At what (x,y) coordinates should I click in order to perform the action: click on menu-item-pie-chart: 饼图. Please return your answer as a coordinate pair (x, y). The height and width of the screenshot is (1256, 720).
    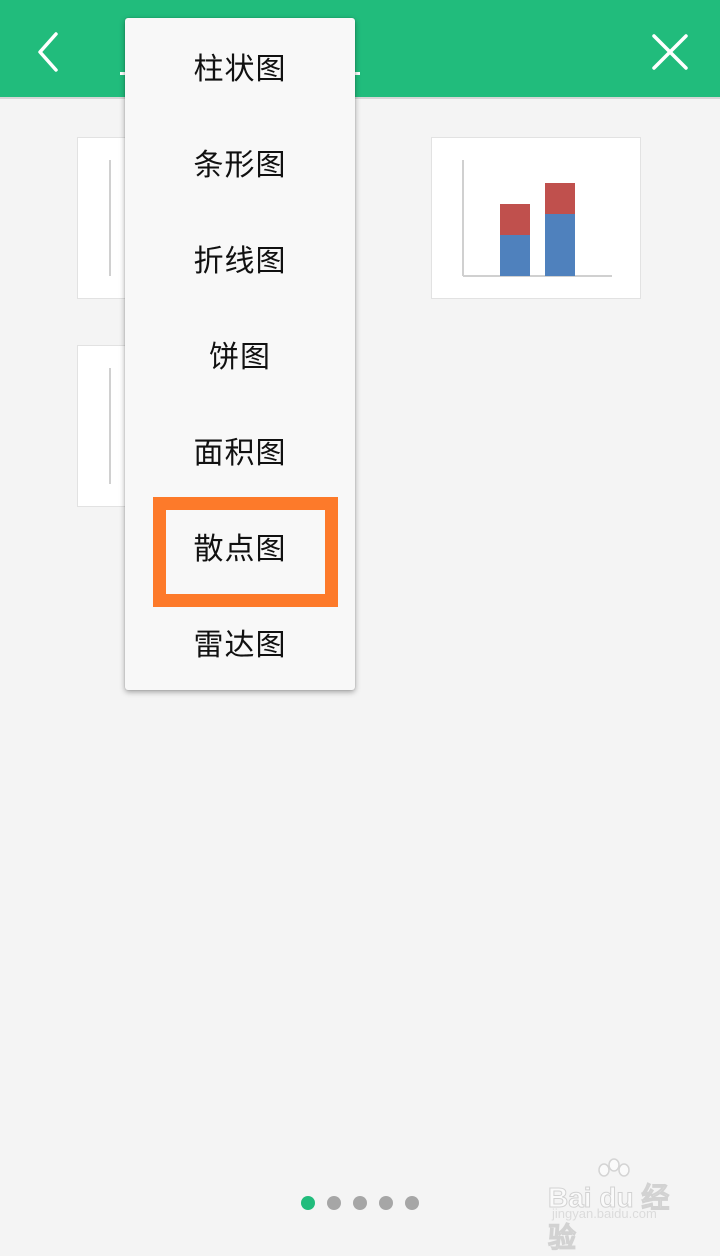
    Looking at the image, I should click on (240, 354).